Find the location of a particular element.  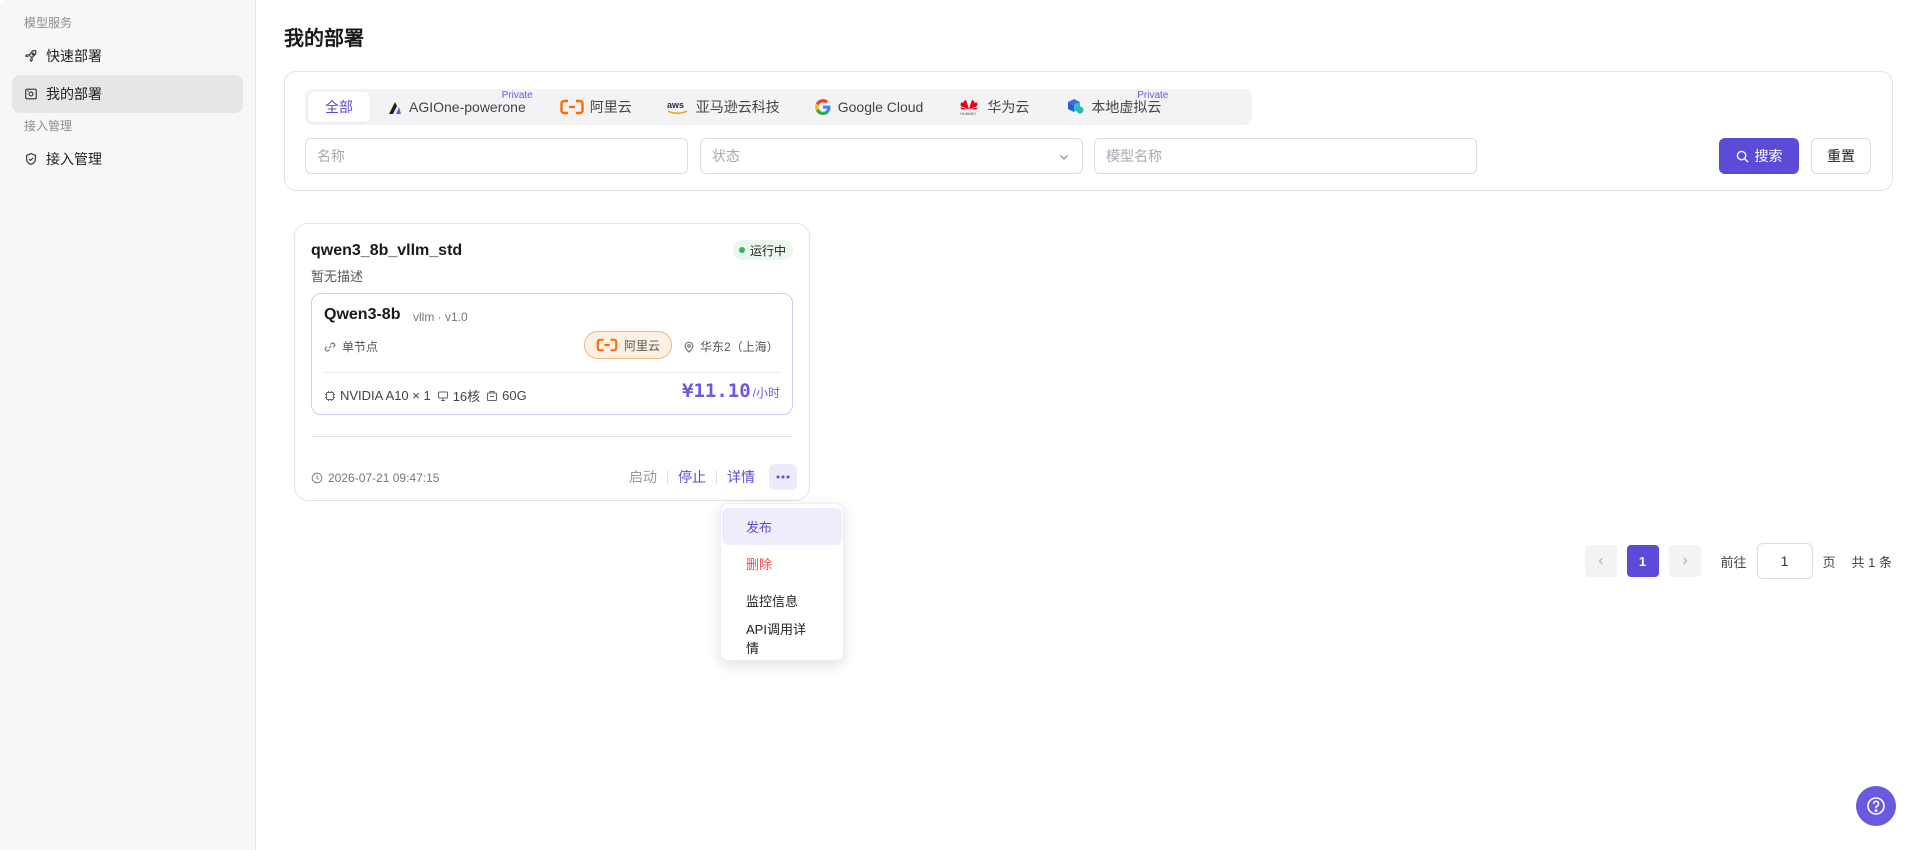

chip-icon is located at coordinates (330, 395).